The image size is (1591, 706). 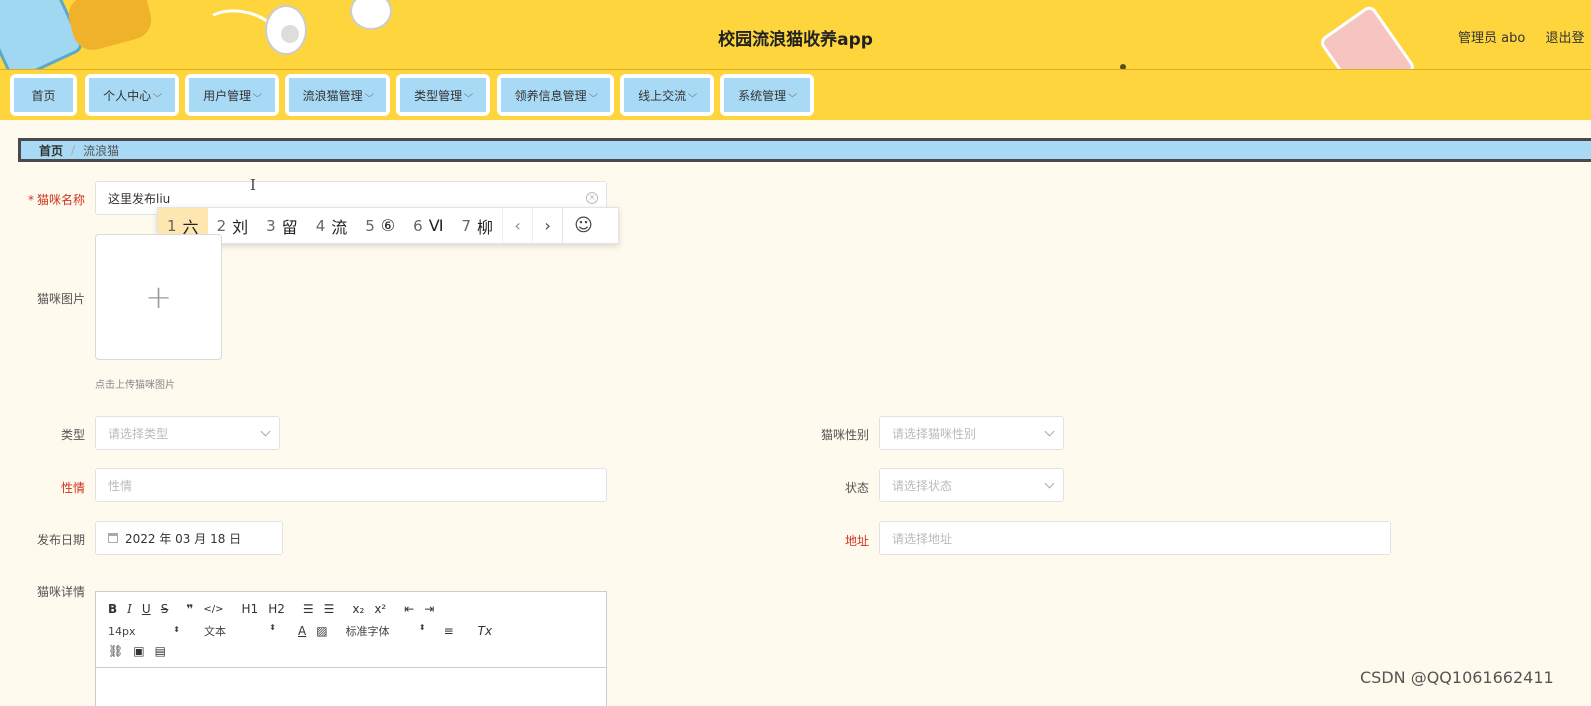 What do you see at coordinates (43, 95) in the screenshot?
I see `nav-item-home: 首页` at bounding box center [43, 95].